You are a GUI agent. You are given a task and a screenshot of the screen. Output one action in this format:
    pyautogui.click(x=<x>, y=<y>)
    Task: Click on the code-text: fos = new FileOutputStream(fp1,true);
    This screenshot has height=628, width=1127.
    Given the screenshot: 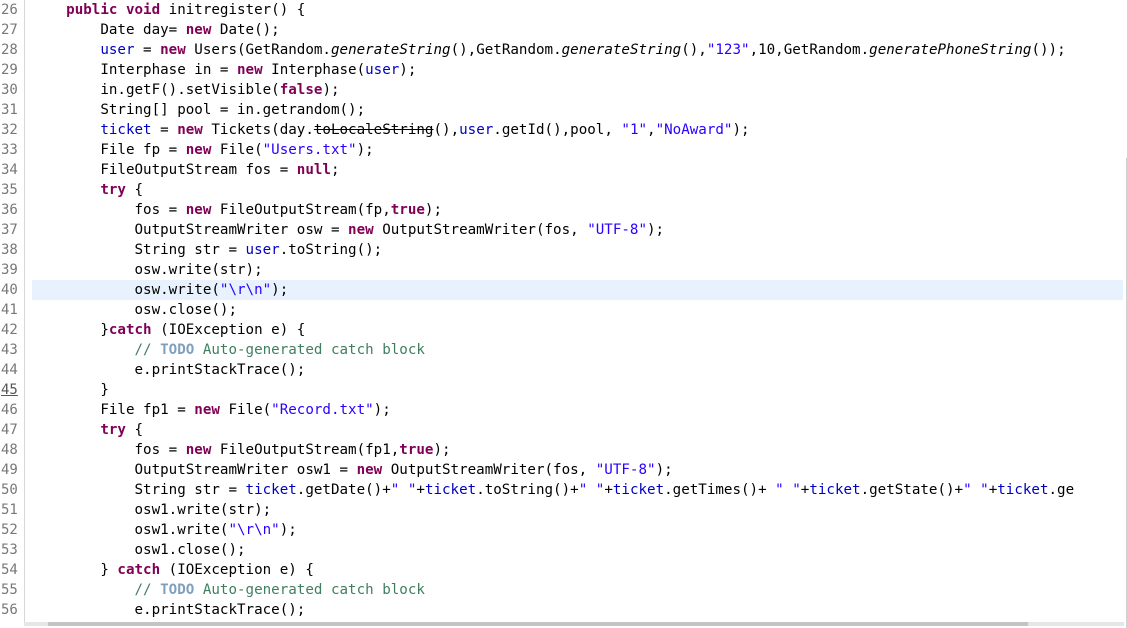 What is the action you would take?
    pyautogui.click(x=241, y=450)
    